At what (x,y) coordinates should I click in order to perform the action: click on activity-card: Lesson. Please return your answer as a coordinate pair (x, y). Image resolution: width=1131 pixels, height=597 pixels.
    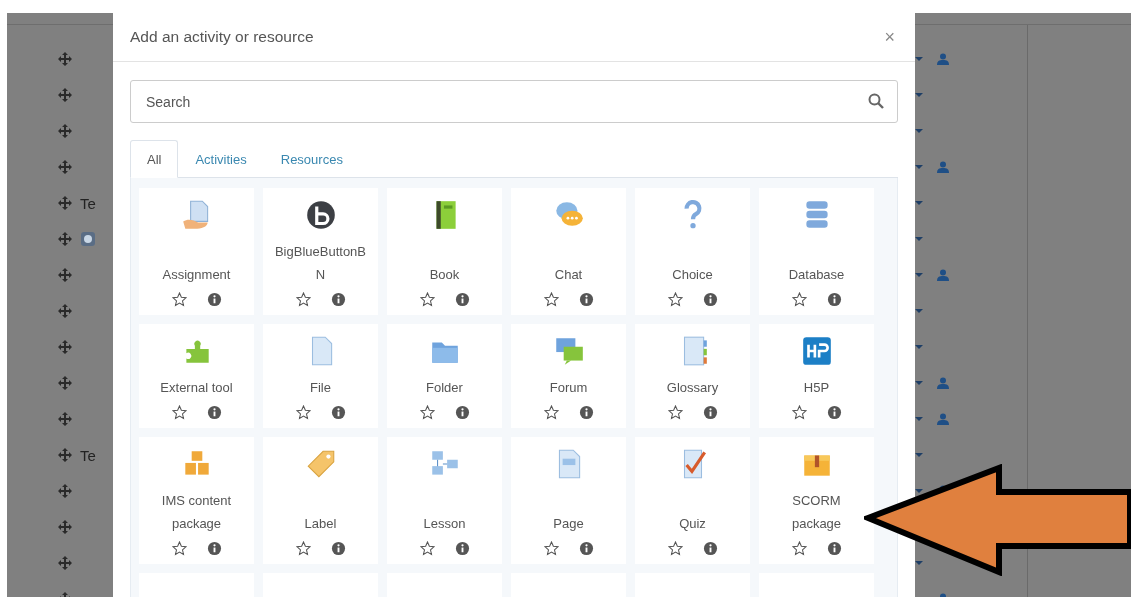
    Looking at the image, I should click on (444, 500).